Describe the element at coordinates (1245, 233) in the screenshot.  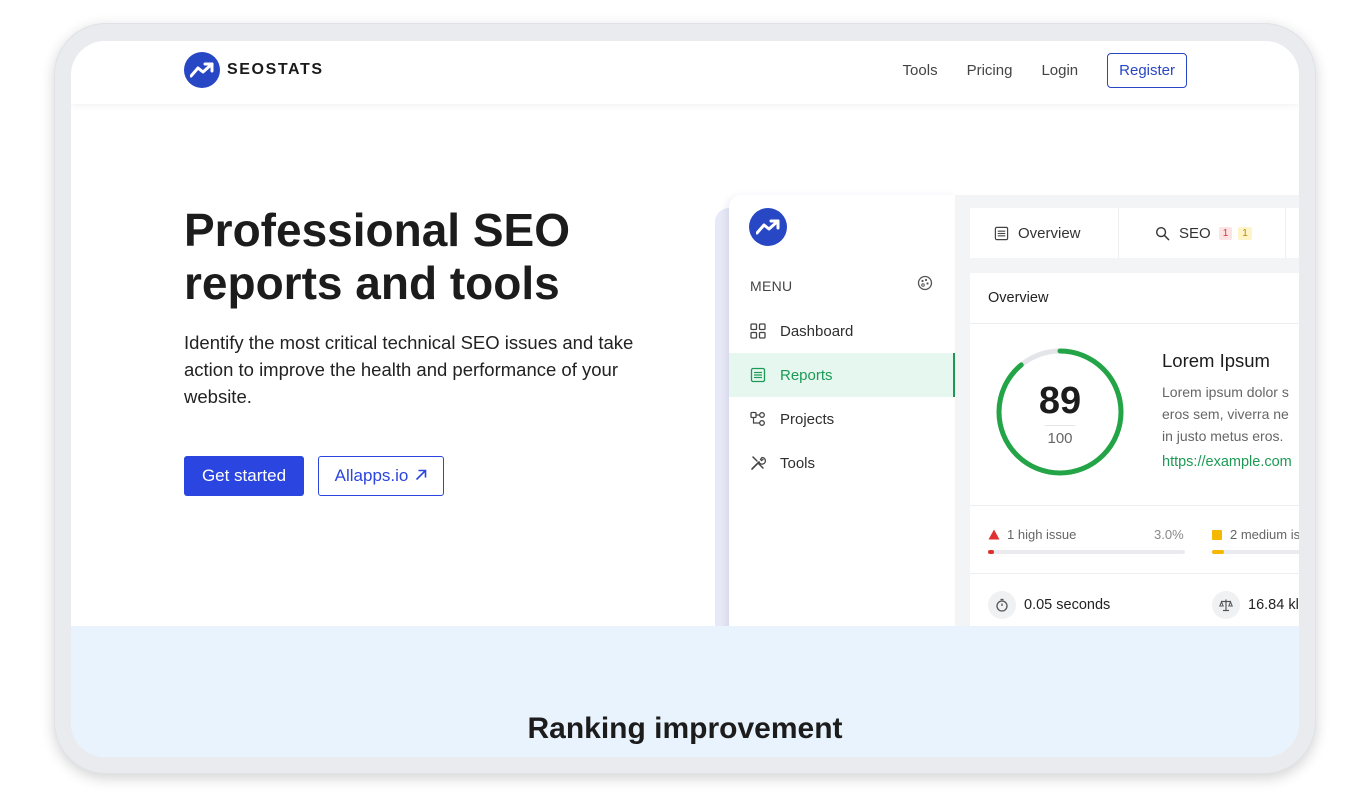
I see `medium-issue-badge: 1` at that location.